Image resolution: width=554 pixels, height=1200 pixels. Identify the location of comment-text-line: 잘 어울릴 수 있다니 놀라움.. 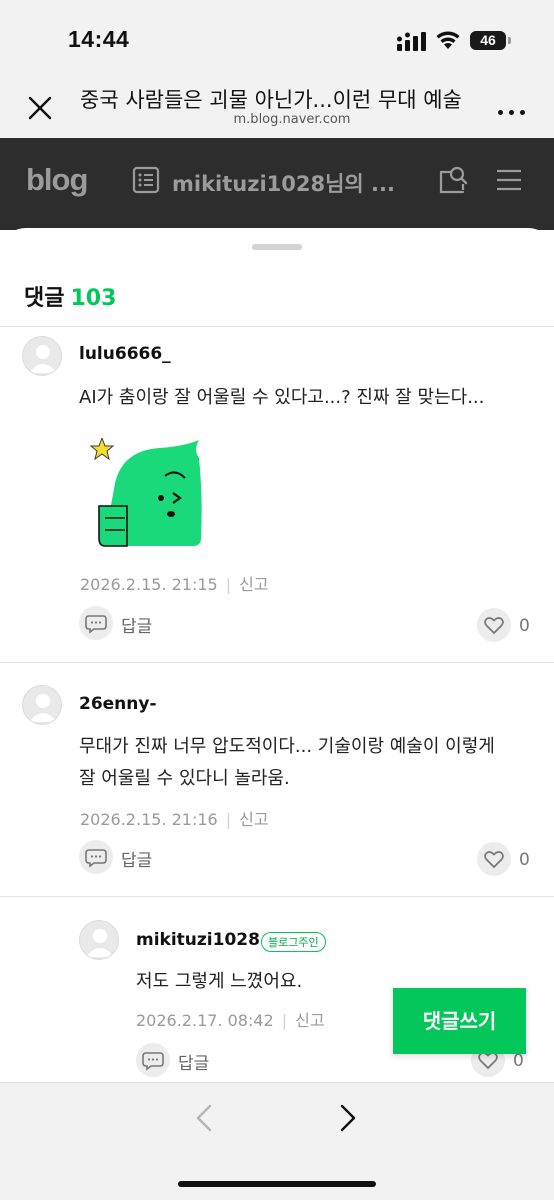
(184, 778).